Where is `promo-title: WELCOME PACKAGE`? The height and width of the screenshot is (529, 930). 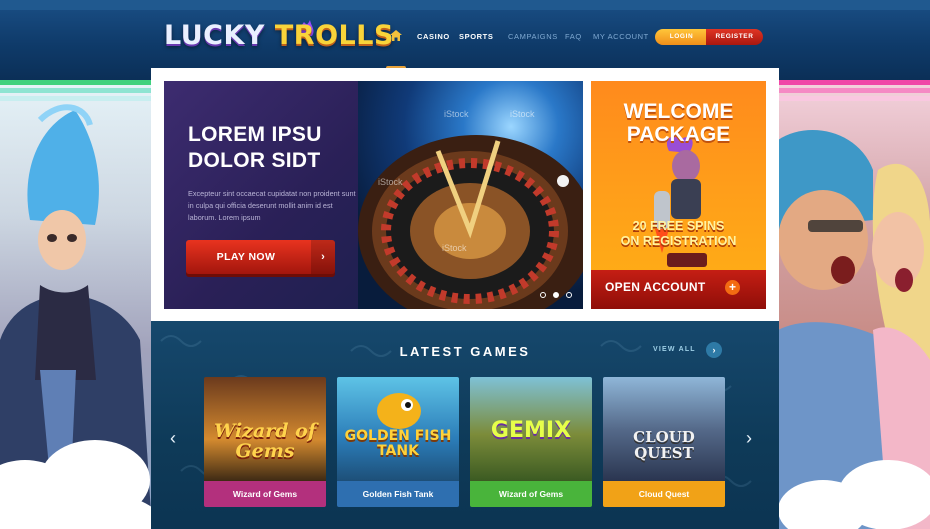
promo-title: WELCOME PACKAGE is located at coordinates (678, 123).